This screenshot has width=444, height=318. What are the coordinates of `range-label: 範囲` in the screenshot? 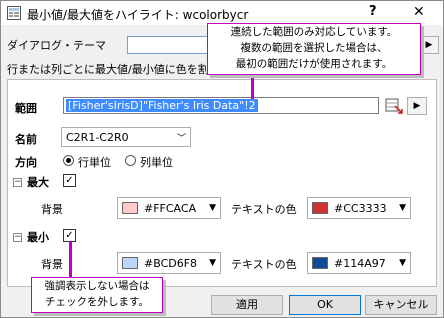 It's located at (26, 108).